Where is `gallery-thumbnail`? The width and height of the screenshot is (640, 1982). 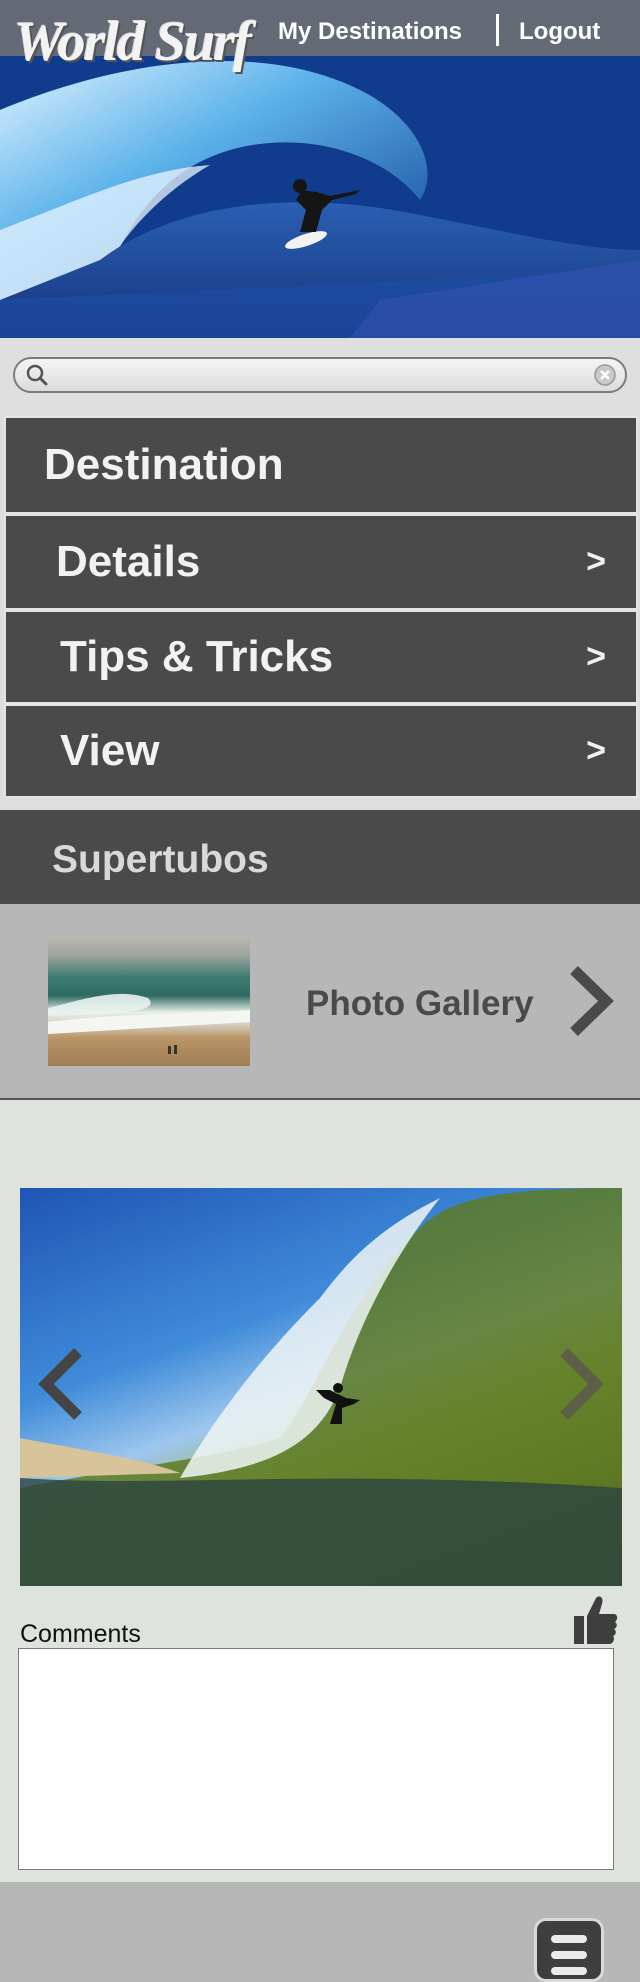 gallery-thumbnail is located at coordinates (149, 1002).